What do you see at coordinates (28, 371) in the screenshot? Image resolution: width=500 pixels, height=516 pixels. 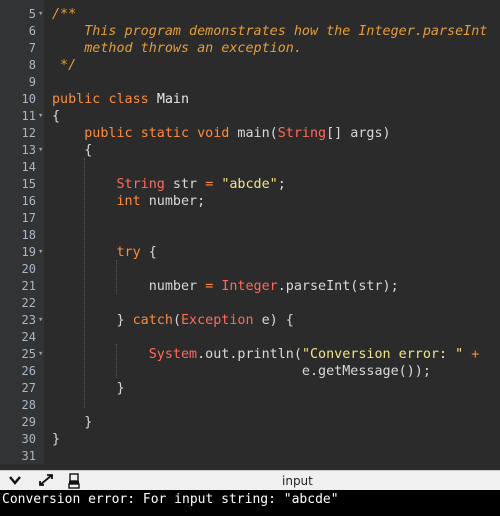 I see `line-number: 26` at bounding box center [28, 371].